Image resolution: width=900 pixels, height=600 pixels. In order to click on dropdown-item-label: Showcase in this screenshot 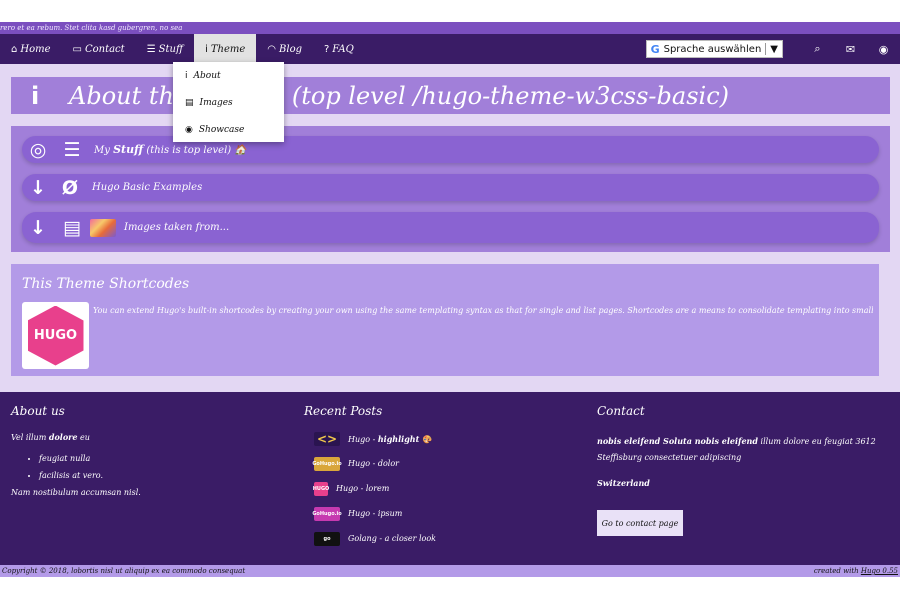, I will do `click(221, 129)`.